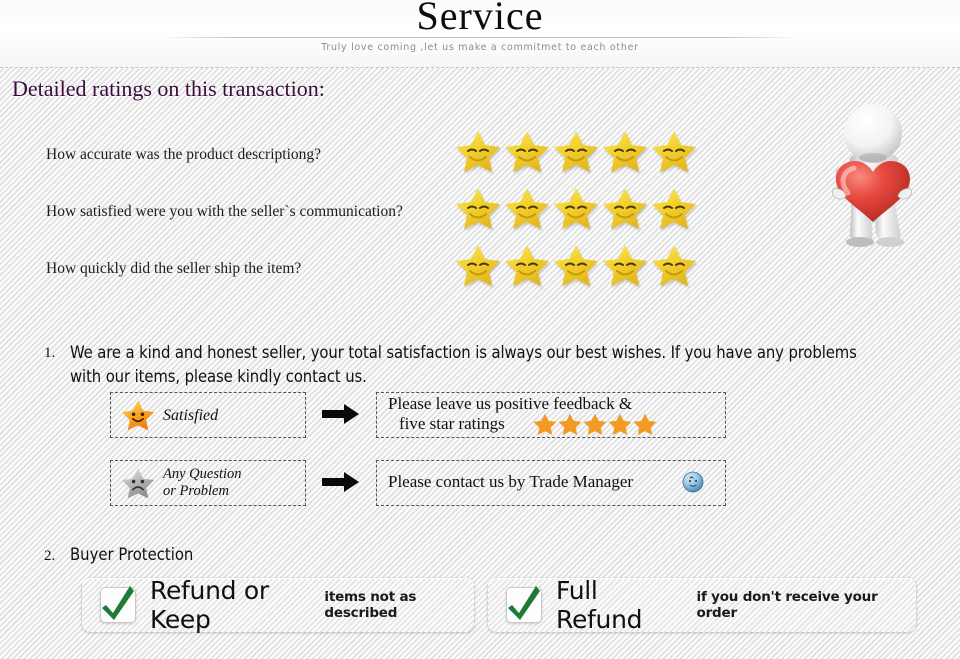 This screenshot has height=659, width=960. Describe the element at coordinates (132, 554) in the screenshot. I see `buyer-protection-heading: Buyer Protection` at that location.